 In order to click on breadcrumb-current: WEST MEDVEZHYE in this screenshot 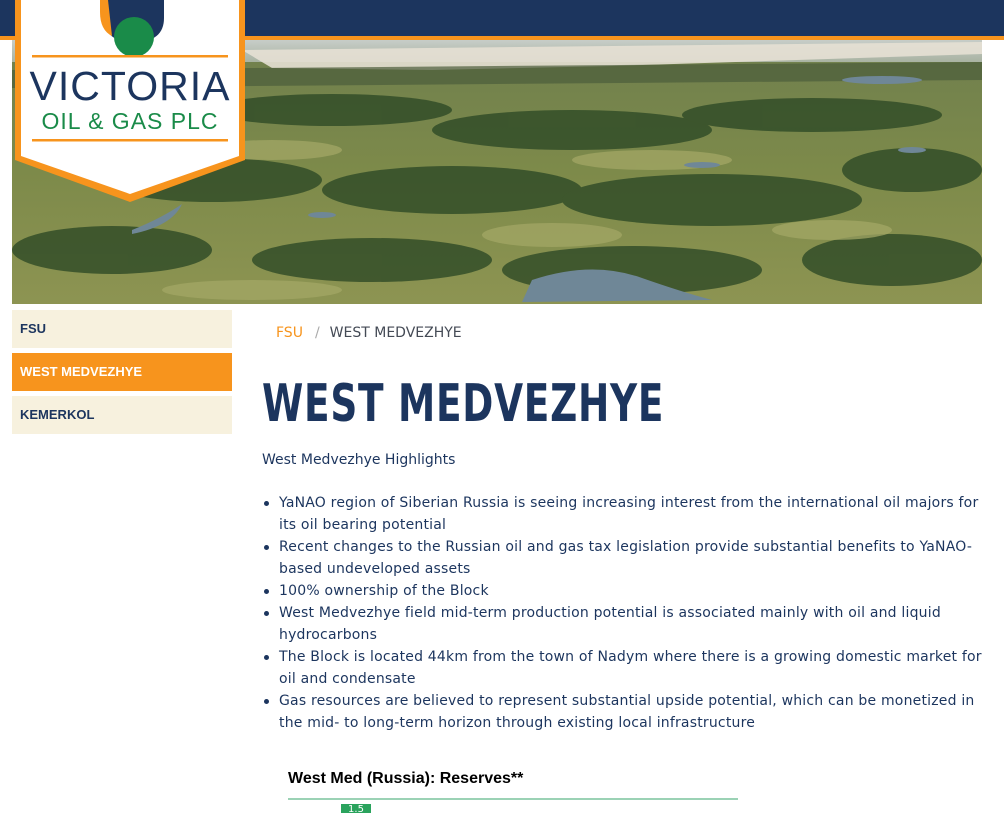, I will do `click(395, 333)`.